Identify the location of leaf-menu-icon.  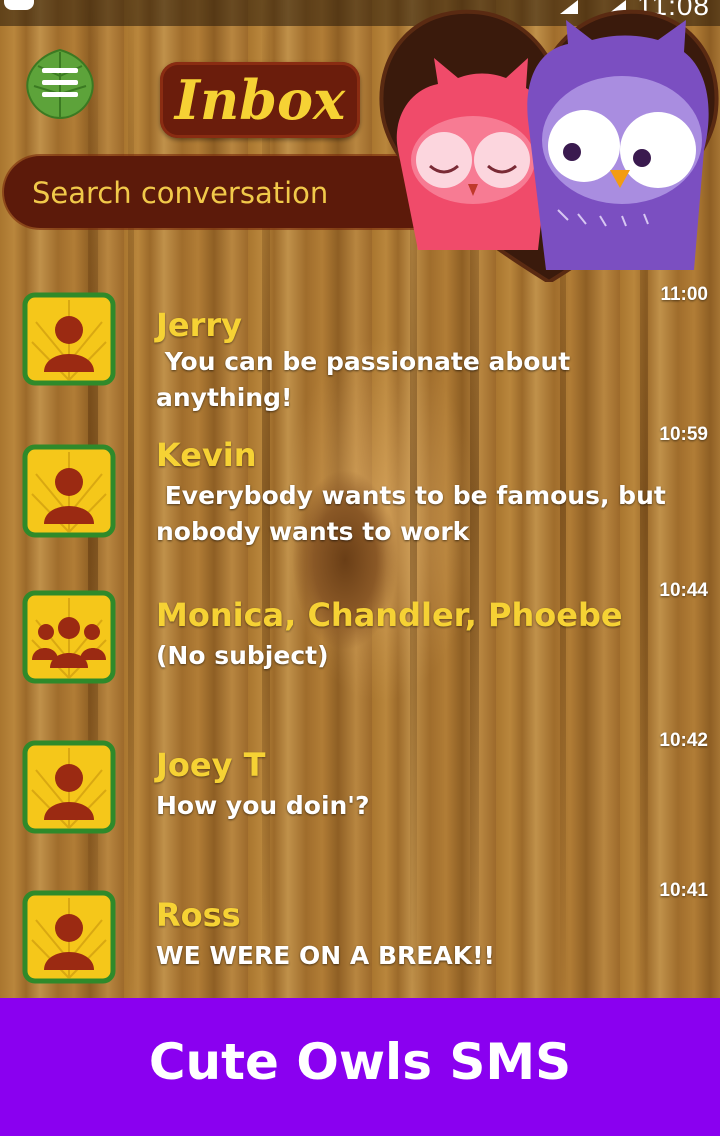
(60, 84).